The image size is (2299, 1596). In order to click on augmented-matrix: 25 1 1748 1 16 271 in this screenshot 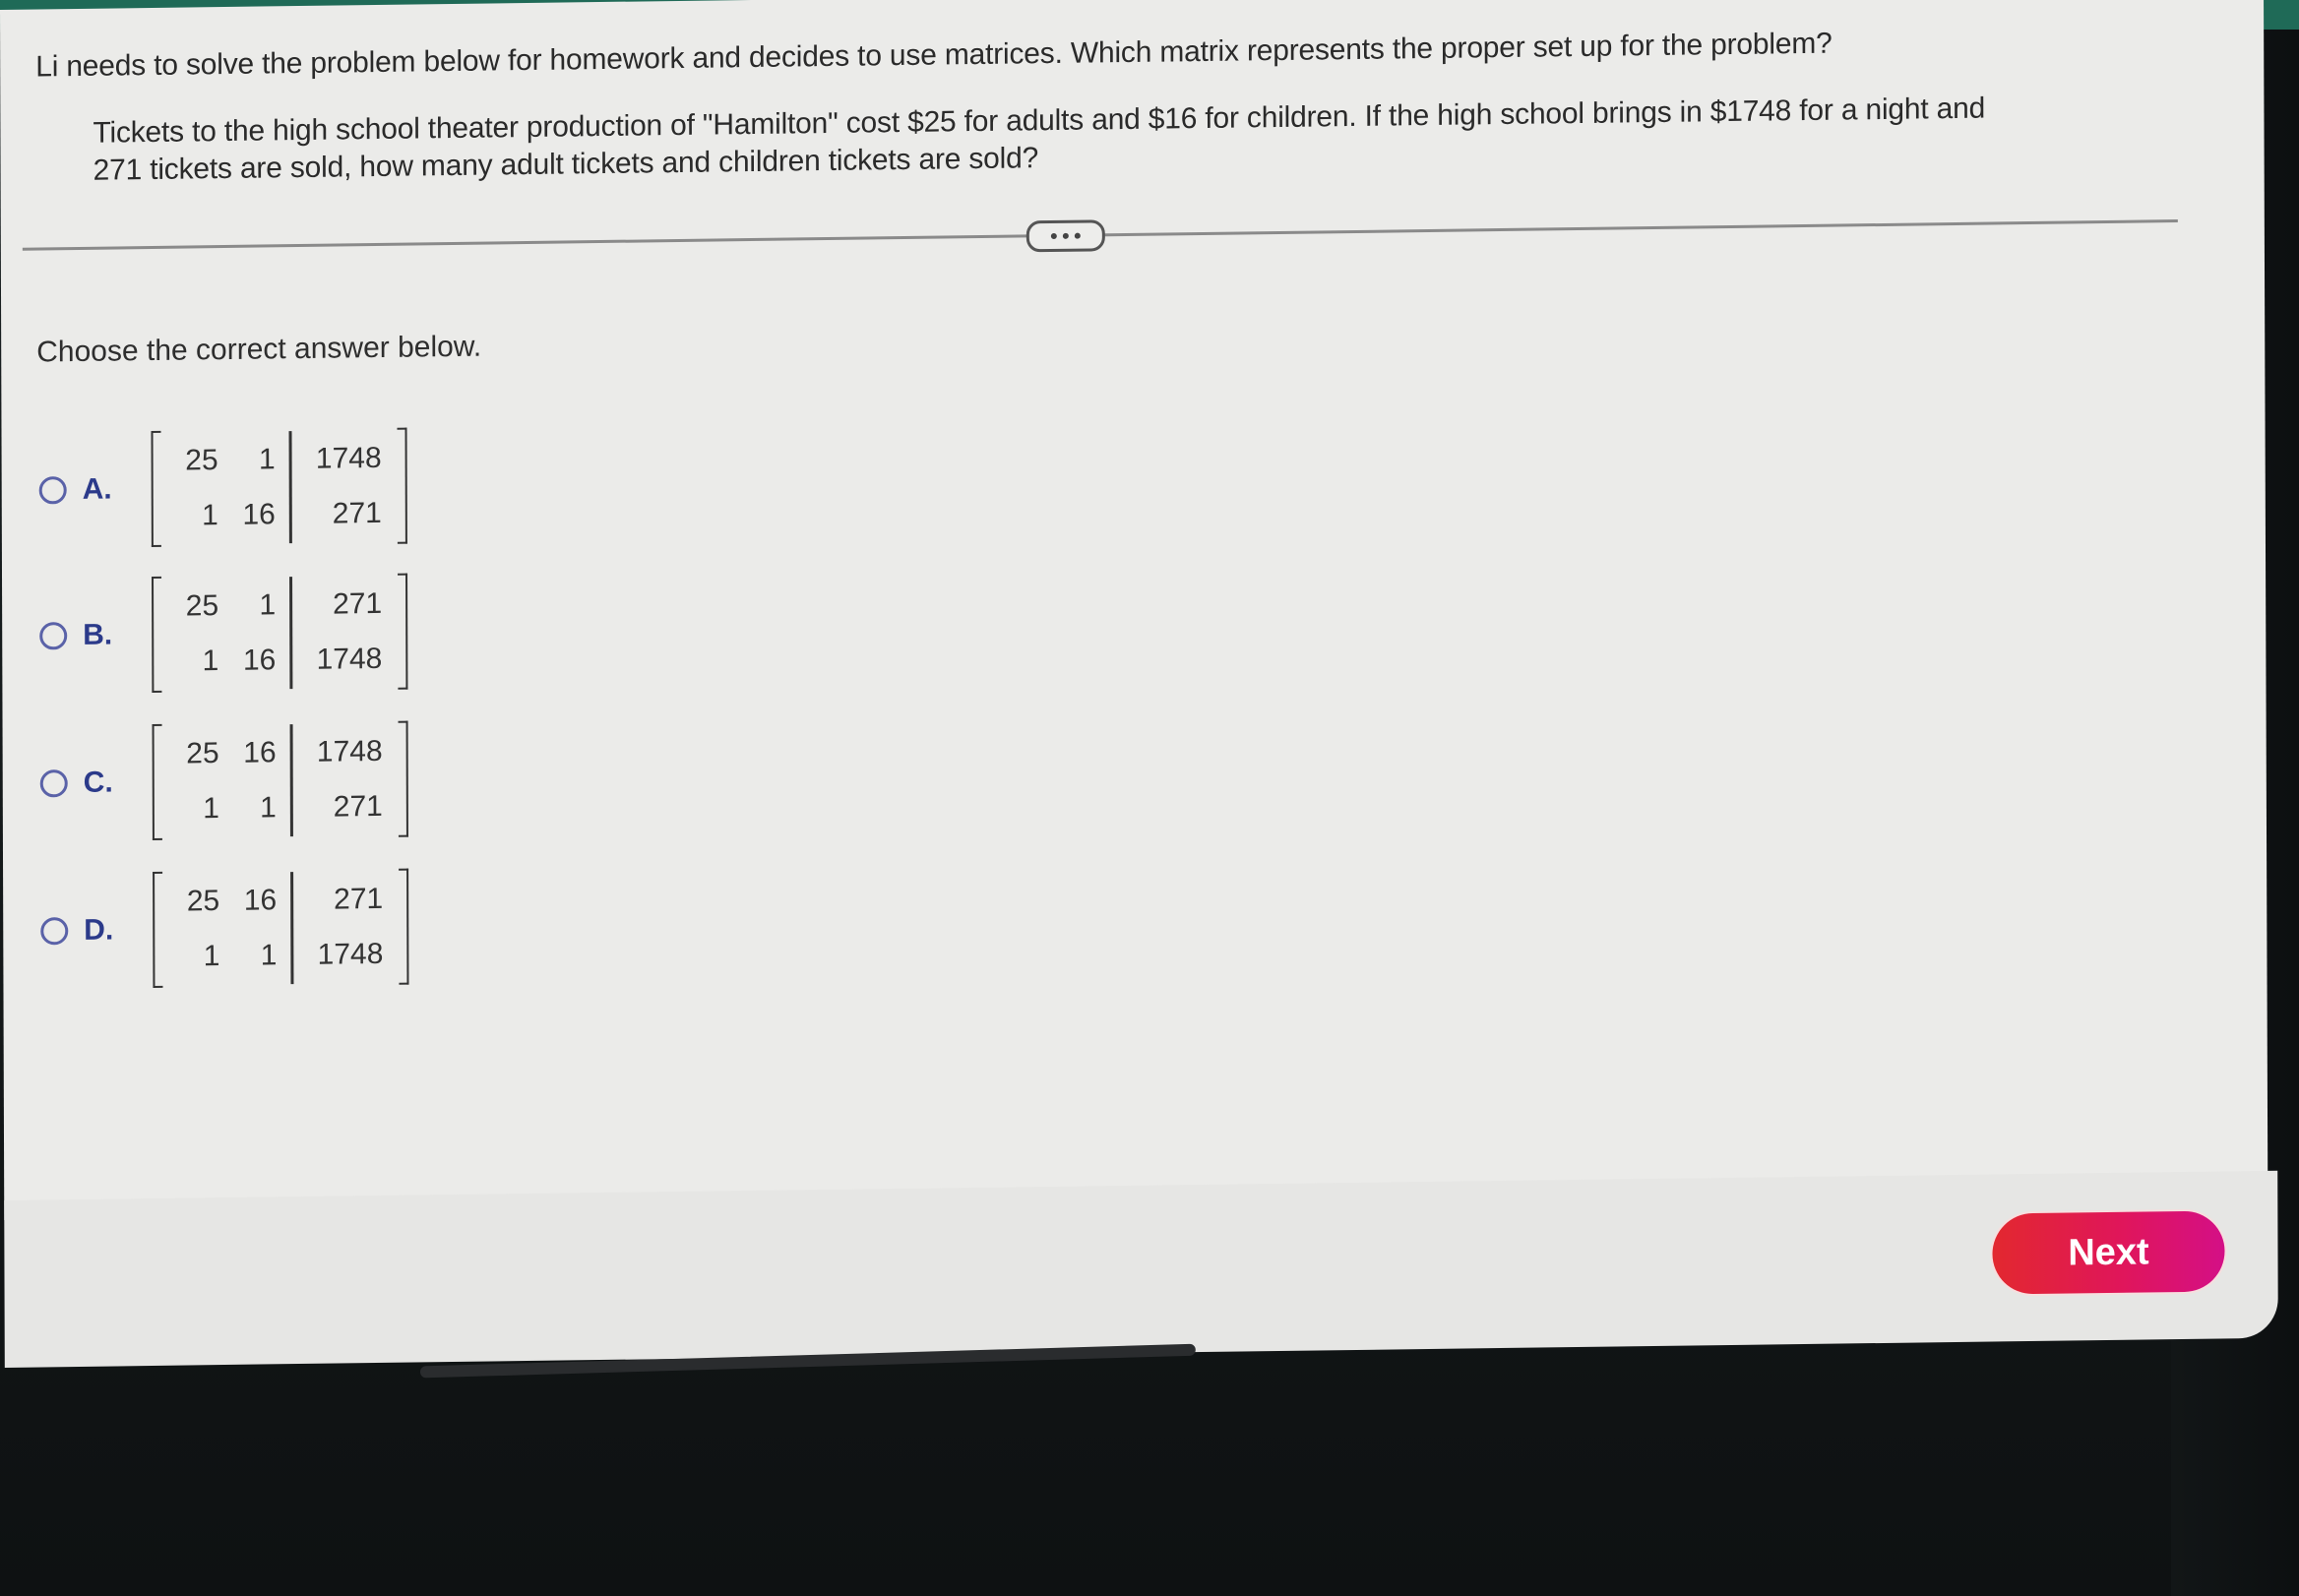, I will do `click(279, 487)`.